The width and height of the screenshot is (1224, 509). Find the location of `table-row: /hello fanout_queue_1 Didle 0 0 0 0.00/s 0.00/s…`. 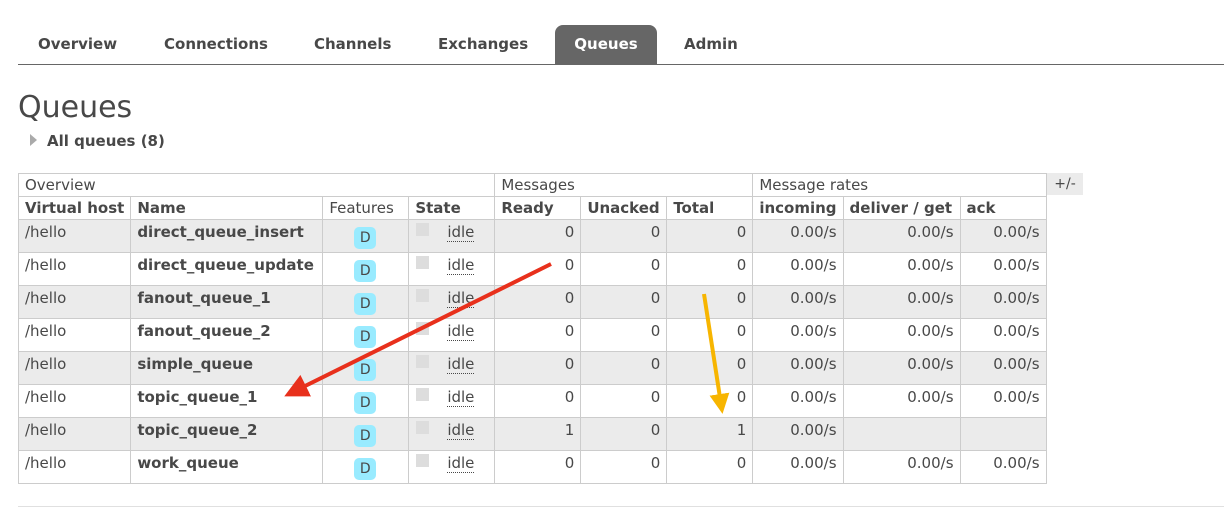

table-row: /hello fanout_queue_1 Didle 0 0 0 0.00/s 0.00/s… is located at coordinates (532, 302).